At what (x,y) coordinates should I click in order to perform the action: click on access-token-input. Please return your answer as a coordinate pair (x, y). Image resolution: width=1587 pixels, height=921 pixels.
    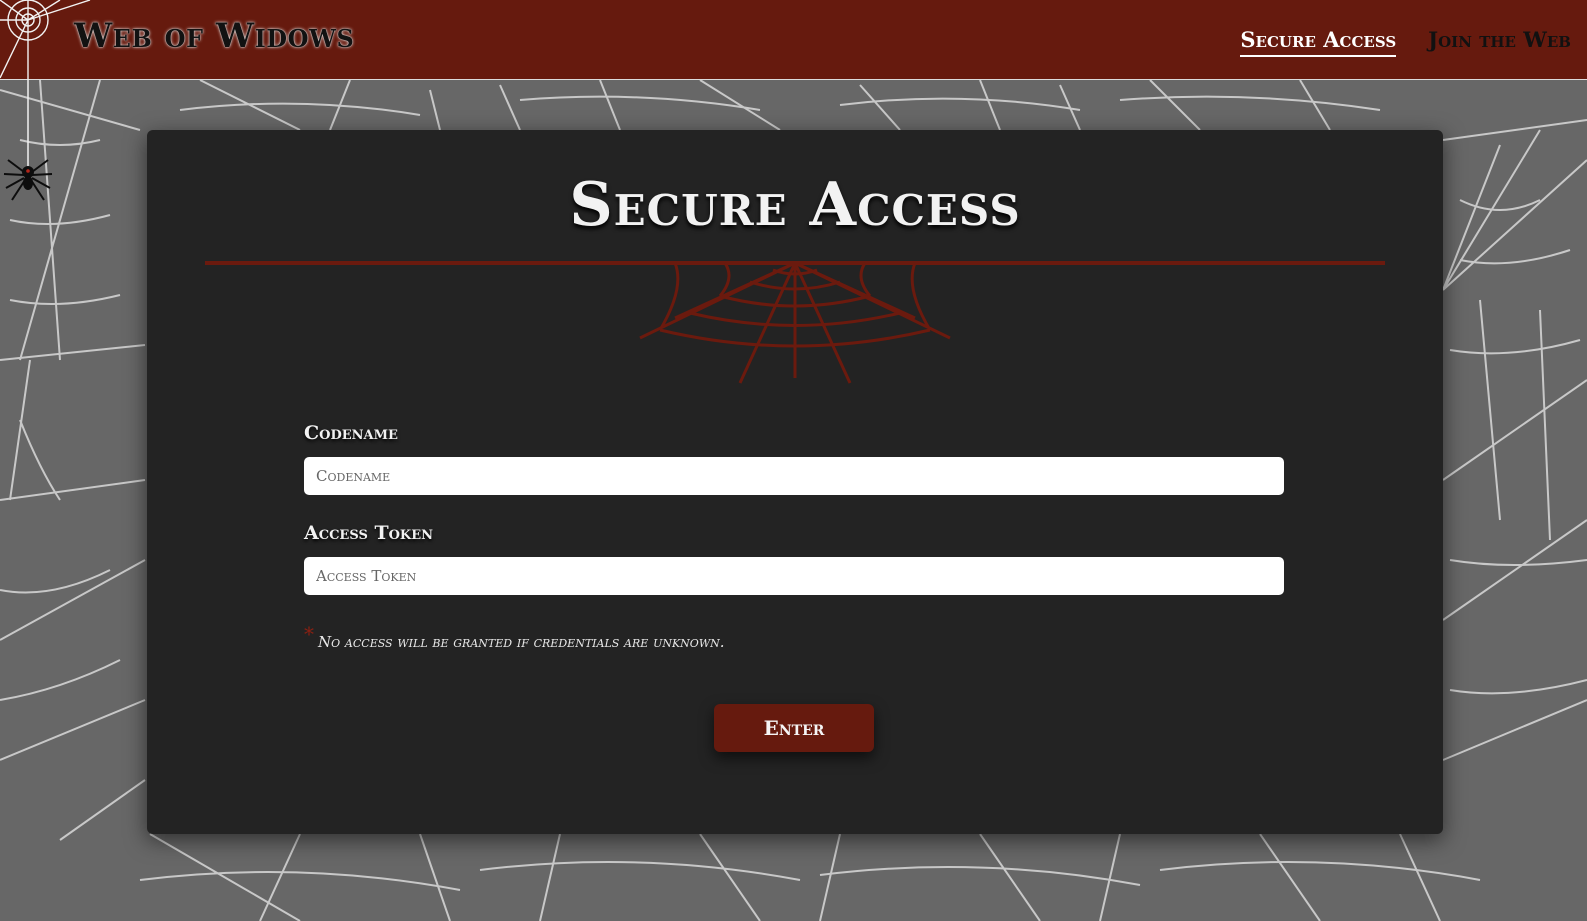
    Looking at the image, I should click on (794, 576).